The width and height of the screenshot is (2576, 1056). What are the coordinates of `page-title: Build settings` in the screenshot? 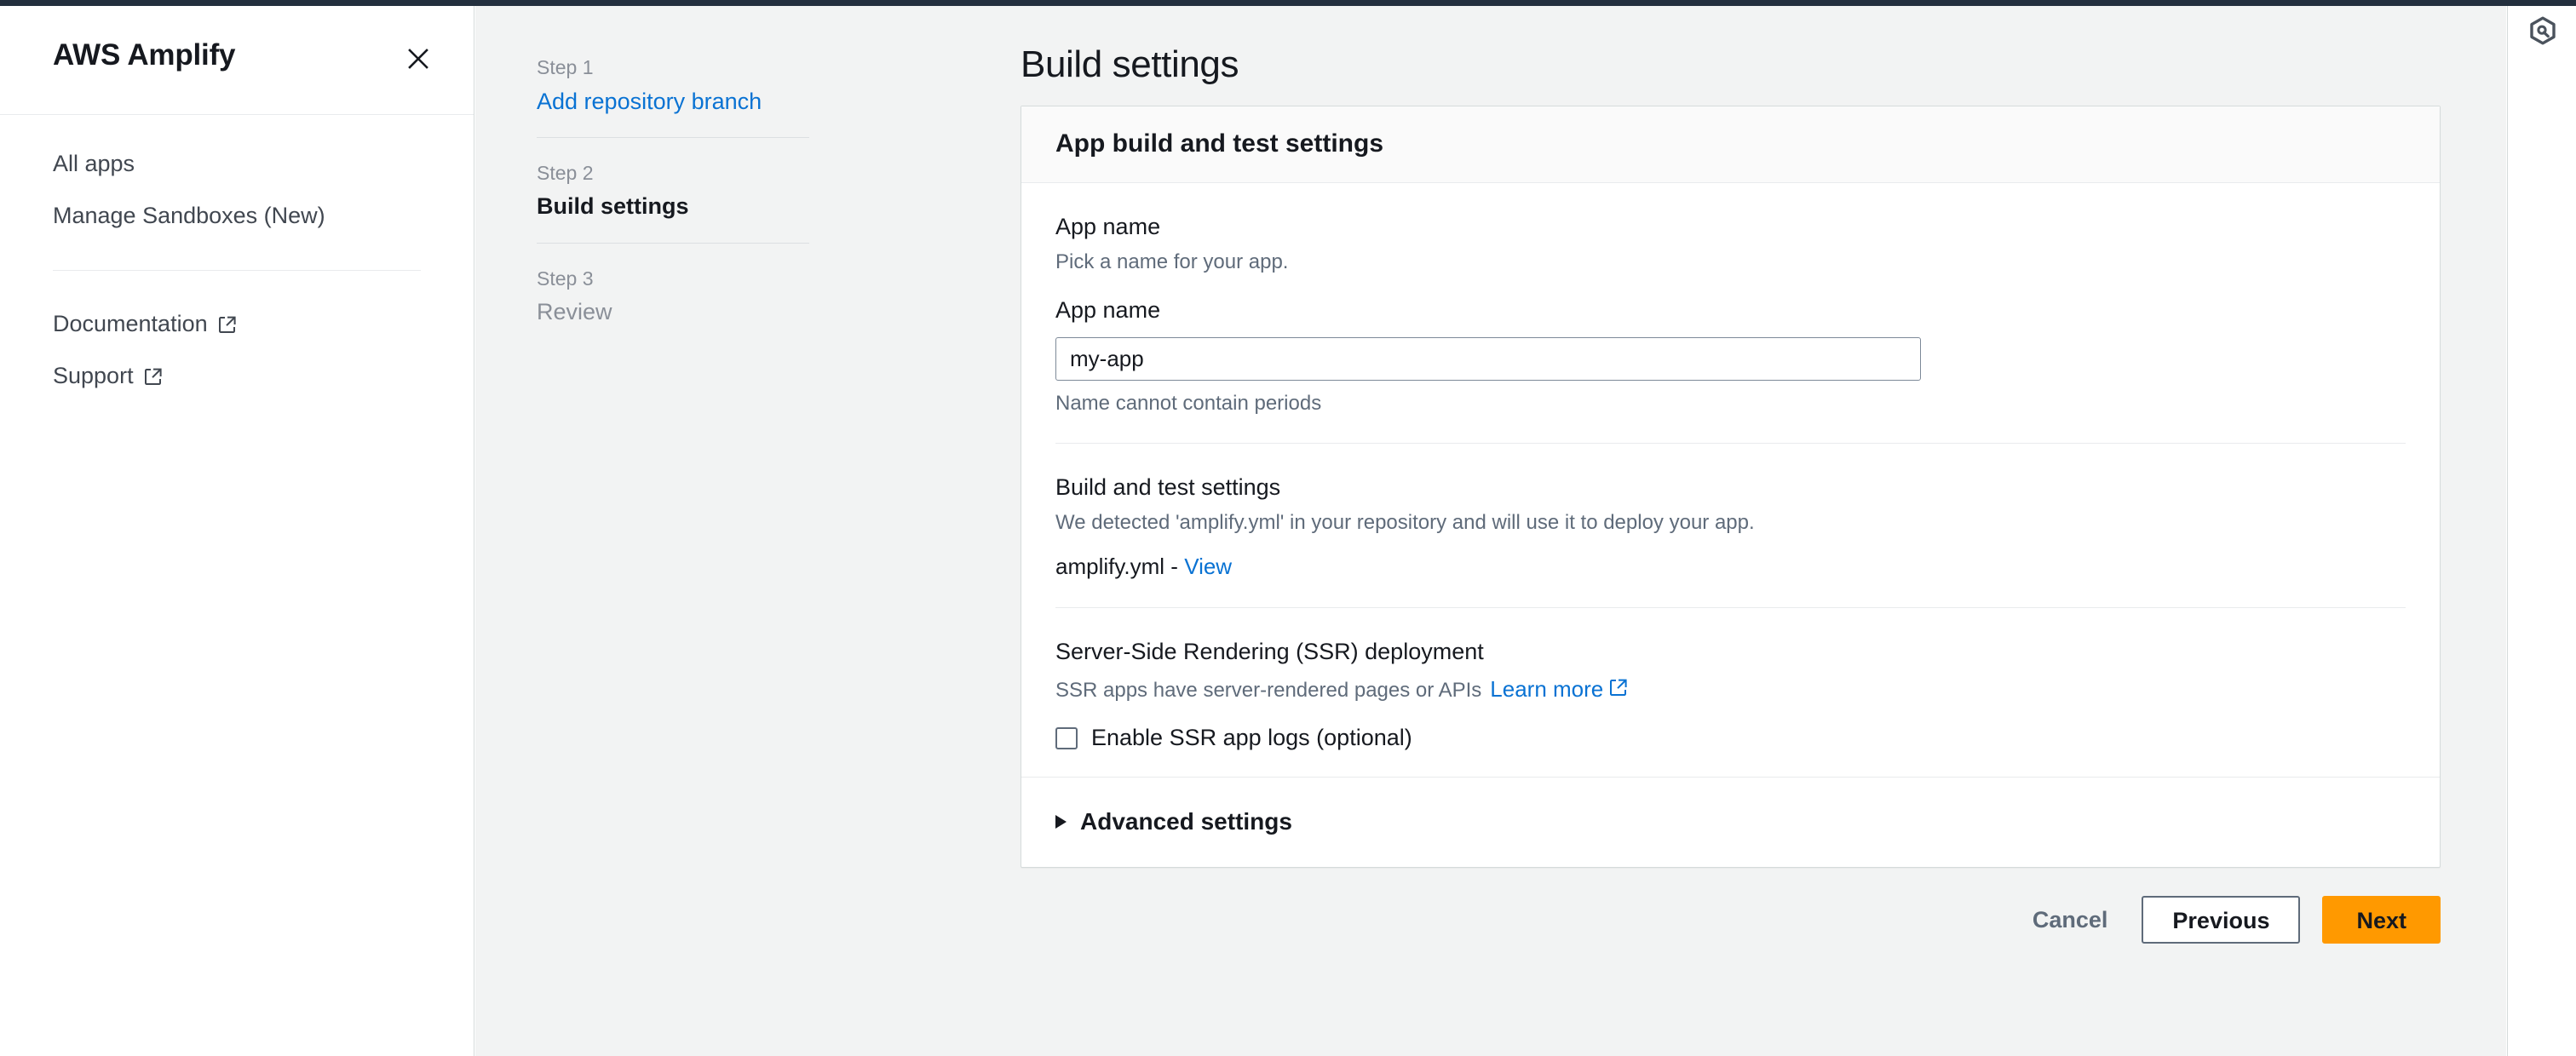 It's located at (1130, 64).